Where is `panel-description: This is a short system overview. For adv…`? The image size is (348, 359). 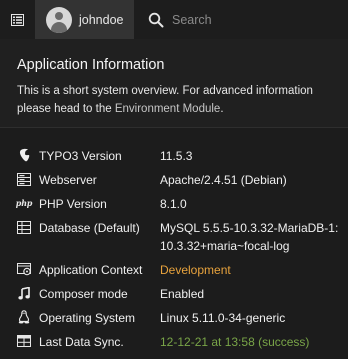 panel-description: This is a short system overview. For adv… is located at coordinates (165, 100).